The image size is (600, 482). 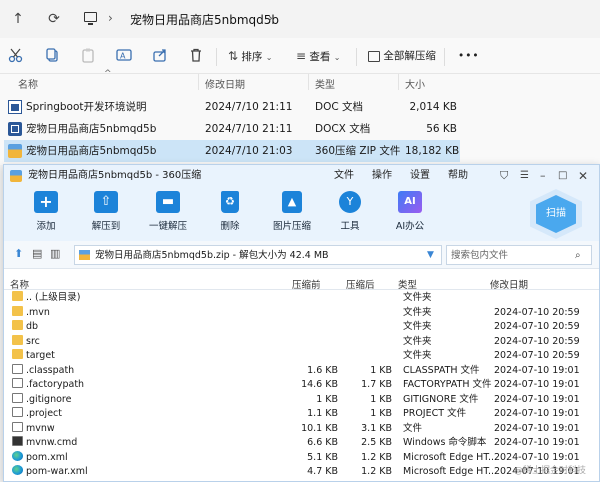 What do you see at coordinates (298, 313) in the screenshot?
I see `archive-row: .mvn 文件夹 2024-07-10 20:59` at bounding box center [298, 313].